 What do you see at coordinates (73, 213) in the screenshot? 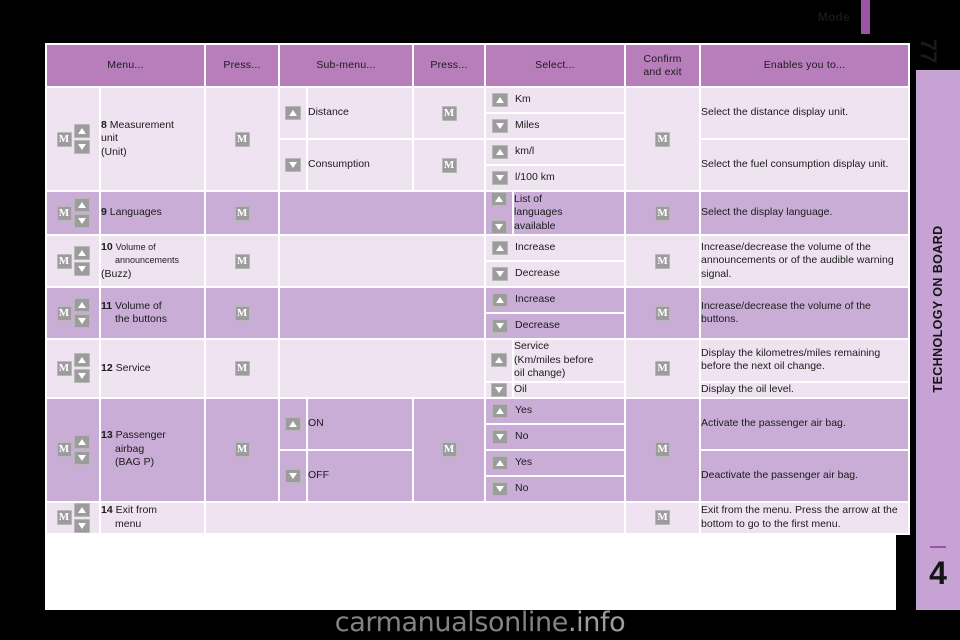
I see `menu-nav-cell-9: M` at bounding box center [73, 213].